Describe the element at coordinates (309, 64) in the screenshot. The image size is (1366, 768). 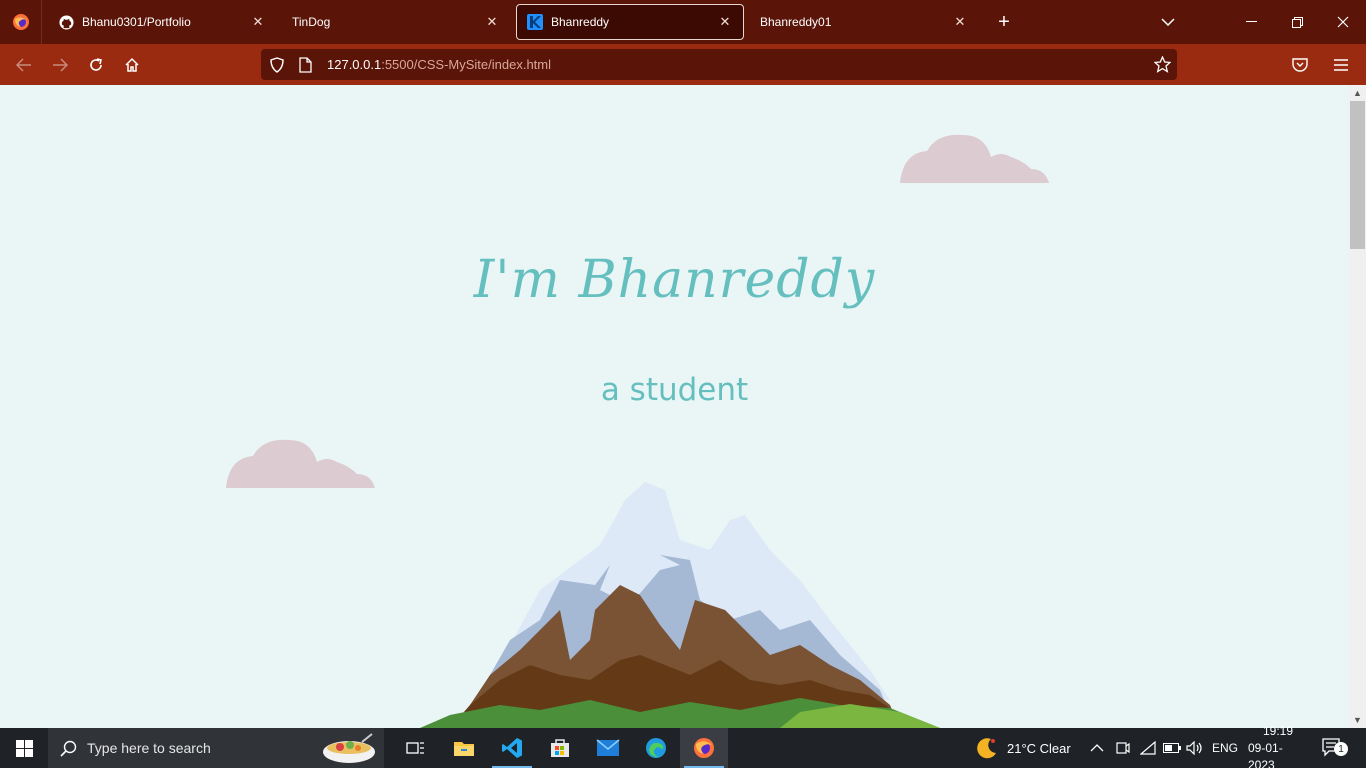
I see `page-icon` at that location.